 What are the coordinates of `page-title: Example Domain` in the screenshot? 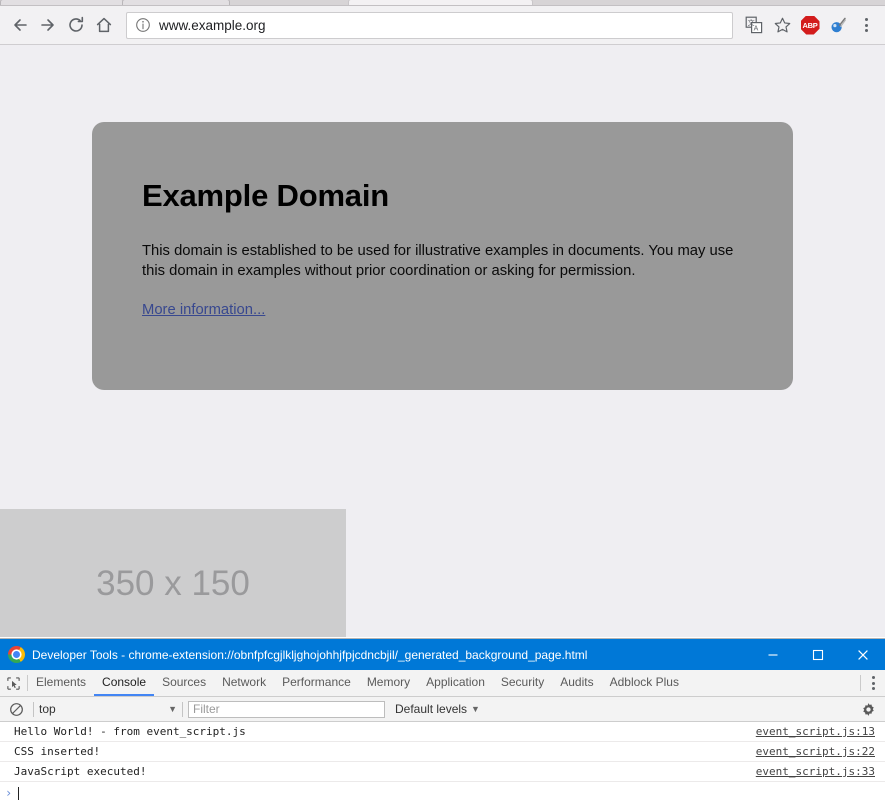 It's located at (266, 195).